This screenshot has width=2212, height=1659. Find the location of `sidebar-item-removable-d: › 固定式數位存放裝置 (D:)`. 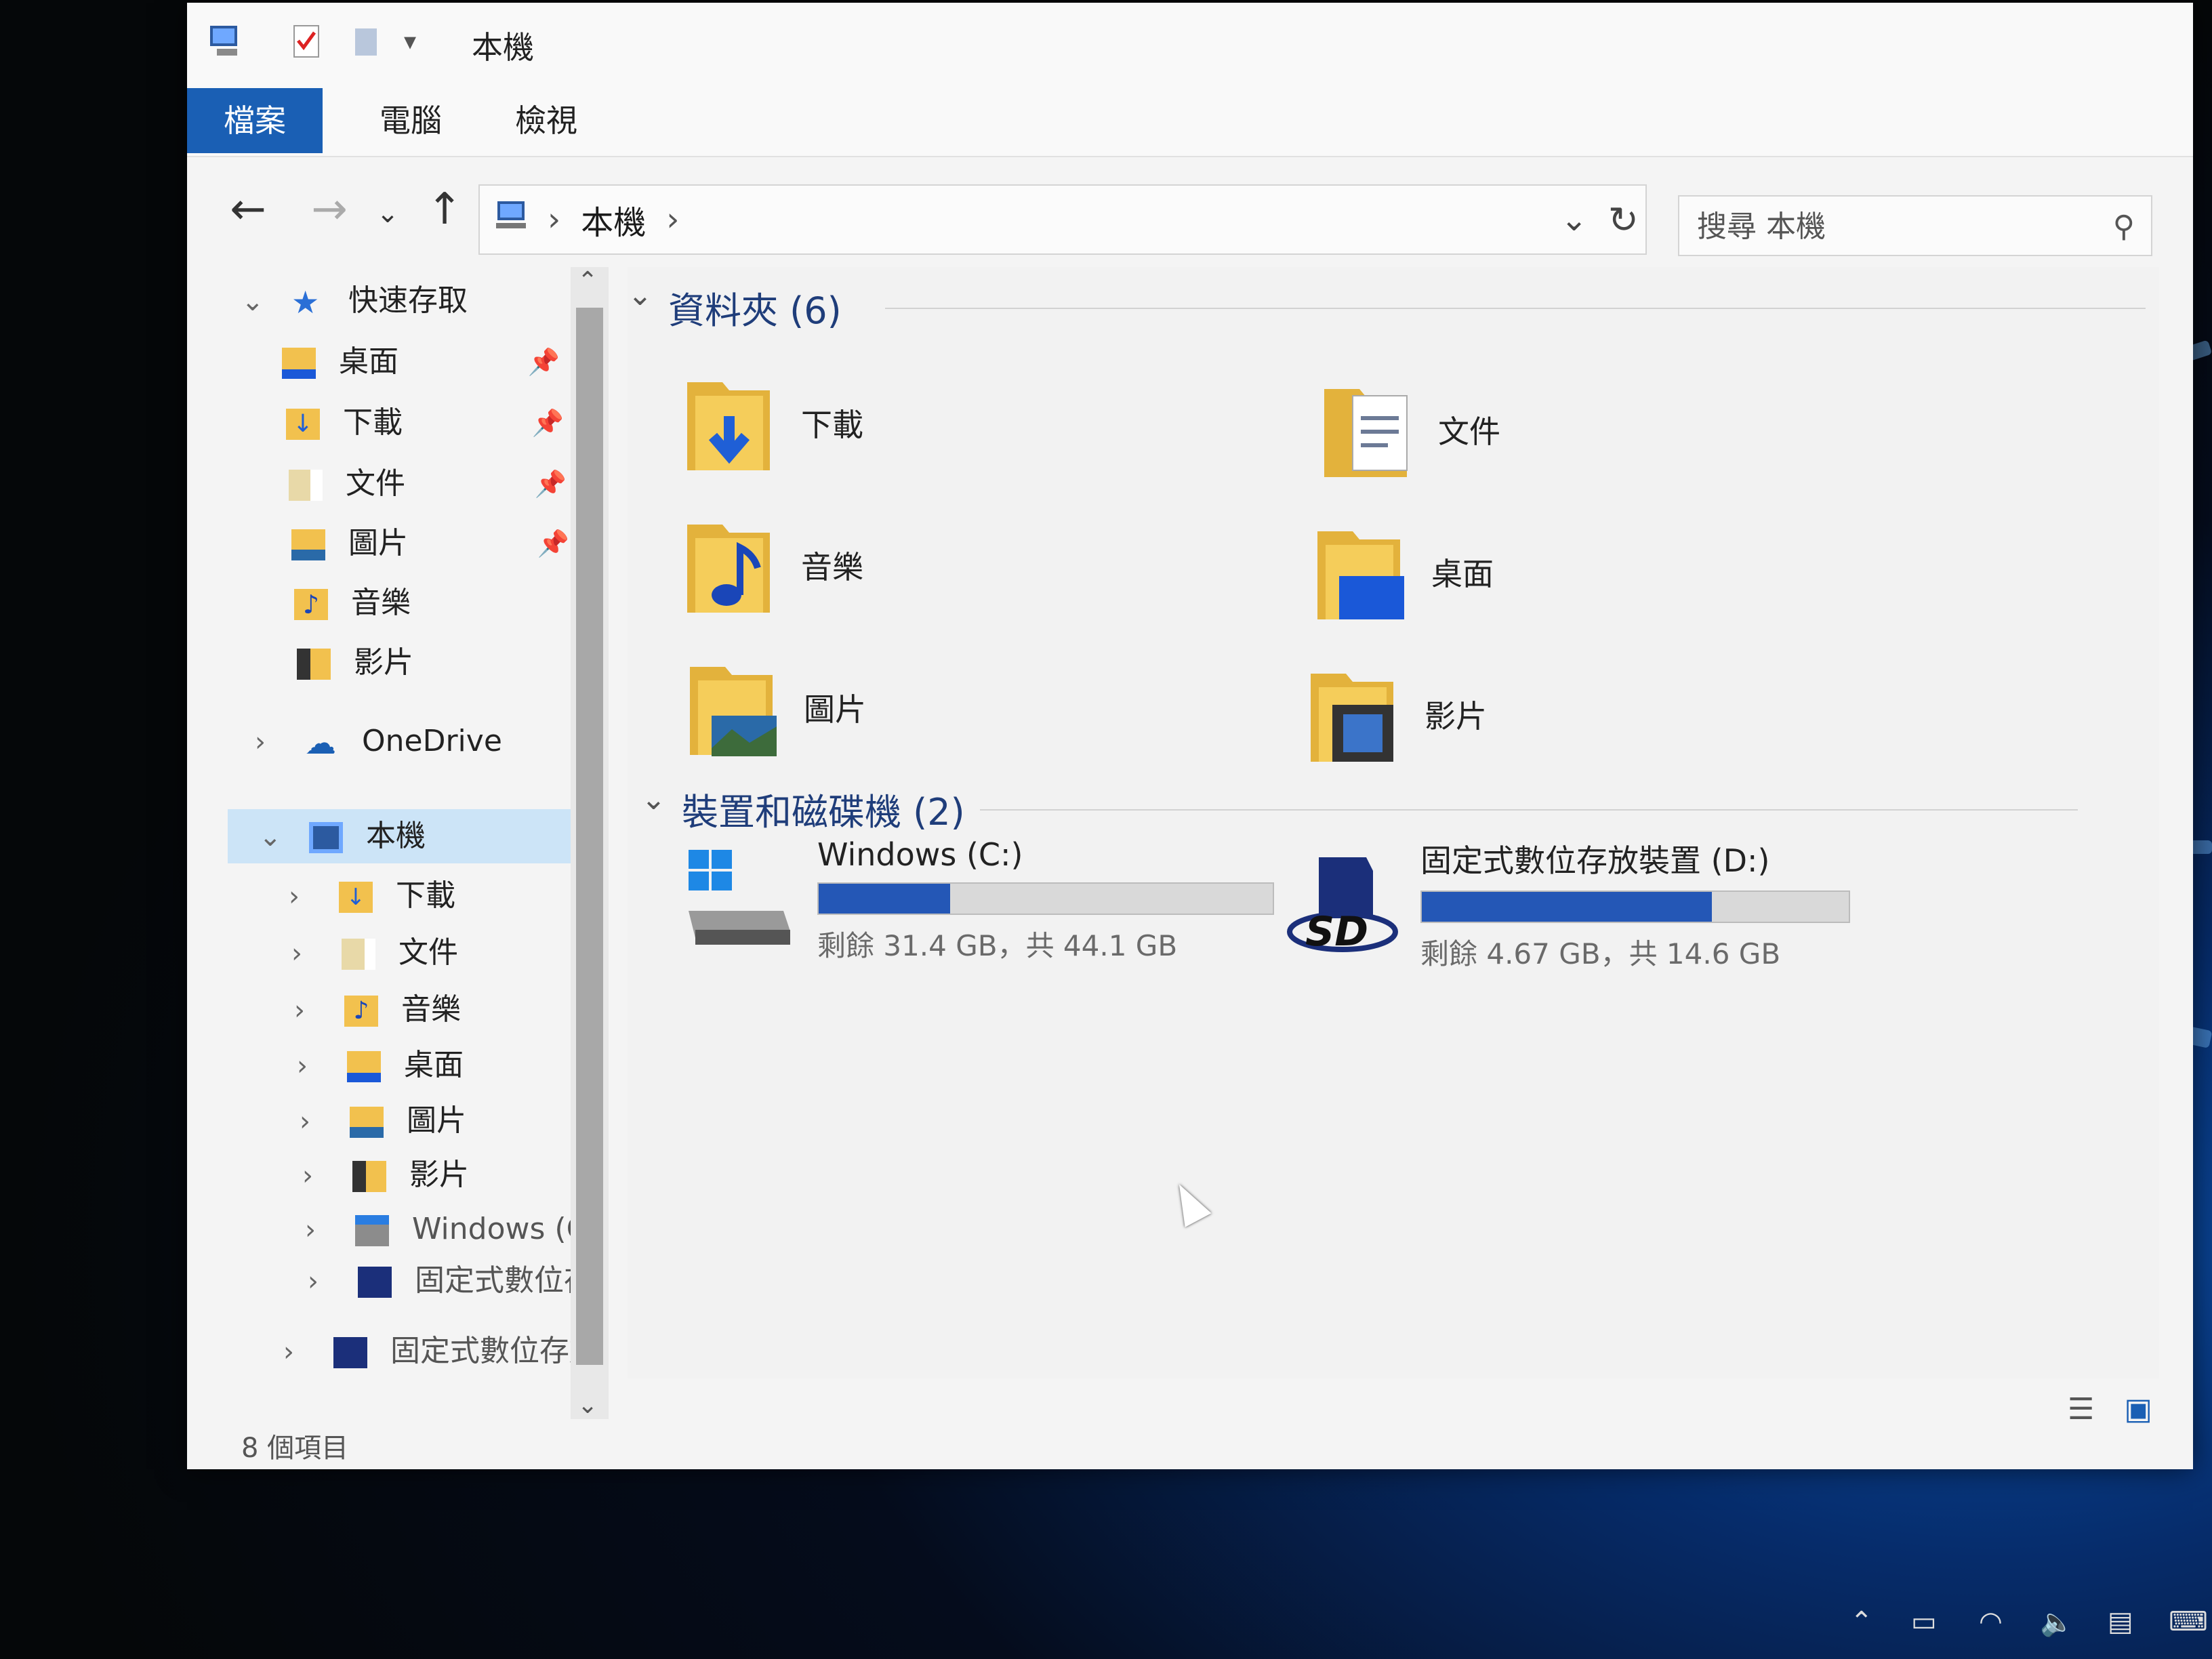

sidebar-item-removable-d: › 固定式數位存放裝置 (D:) is located at coordinates (442, 1351).